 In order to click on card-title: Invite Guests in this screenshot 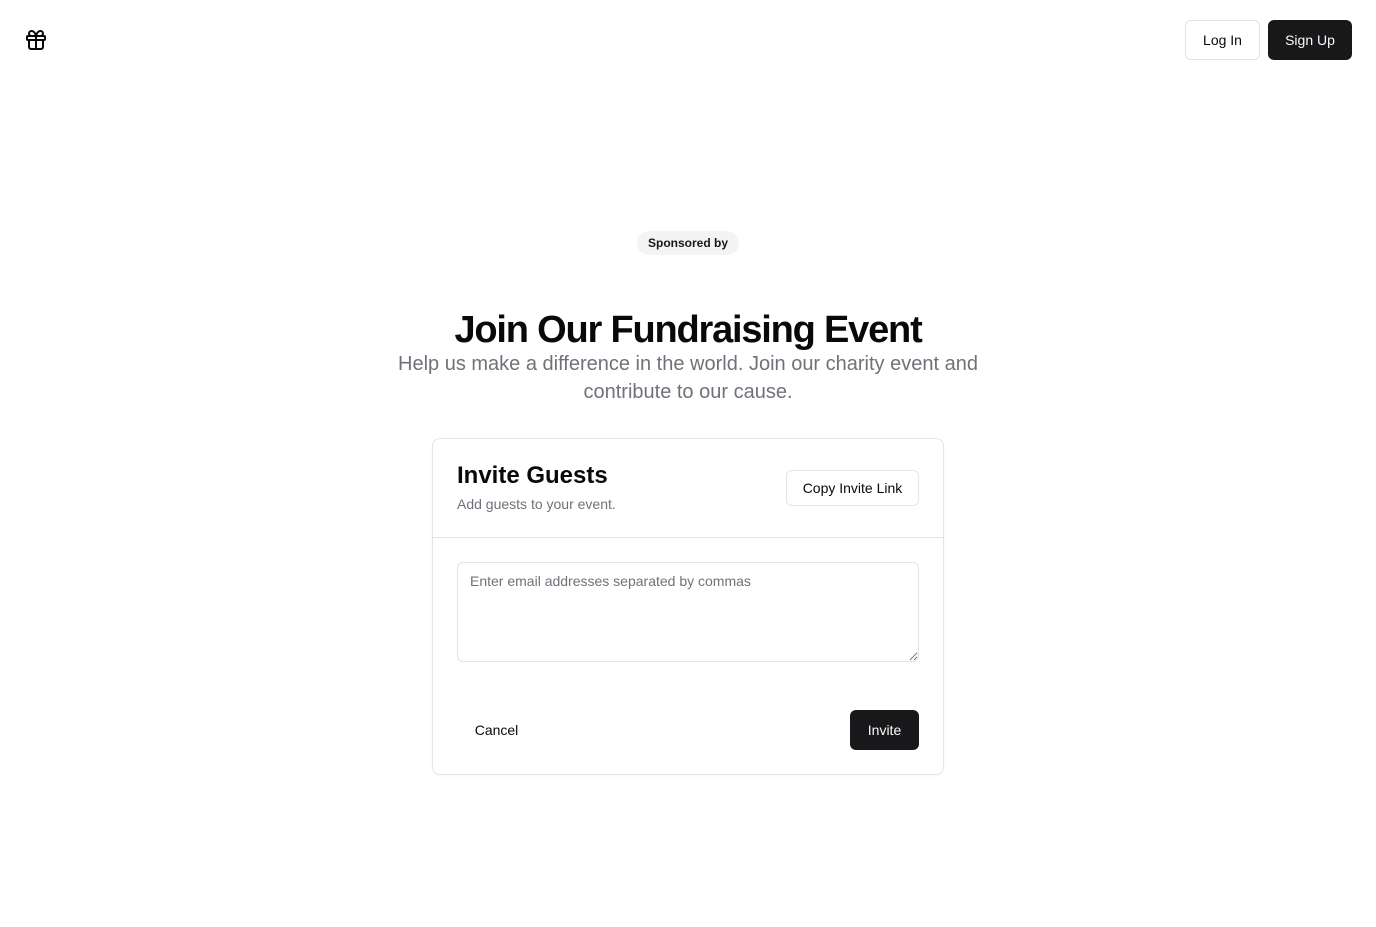, I will do `click(532, 475)`.